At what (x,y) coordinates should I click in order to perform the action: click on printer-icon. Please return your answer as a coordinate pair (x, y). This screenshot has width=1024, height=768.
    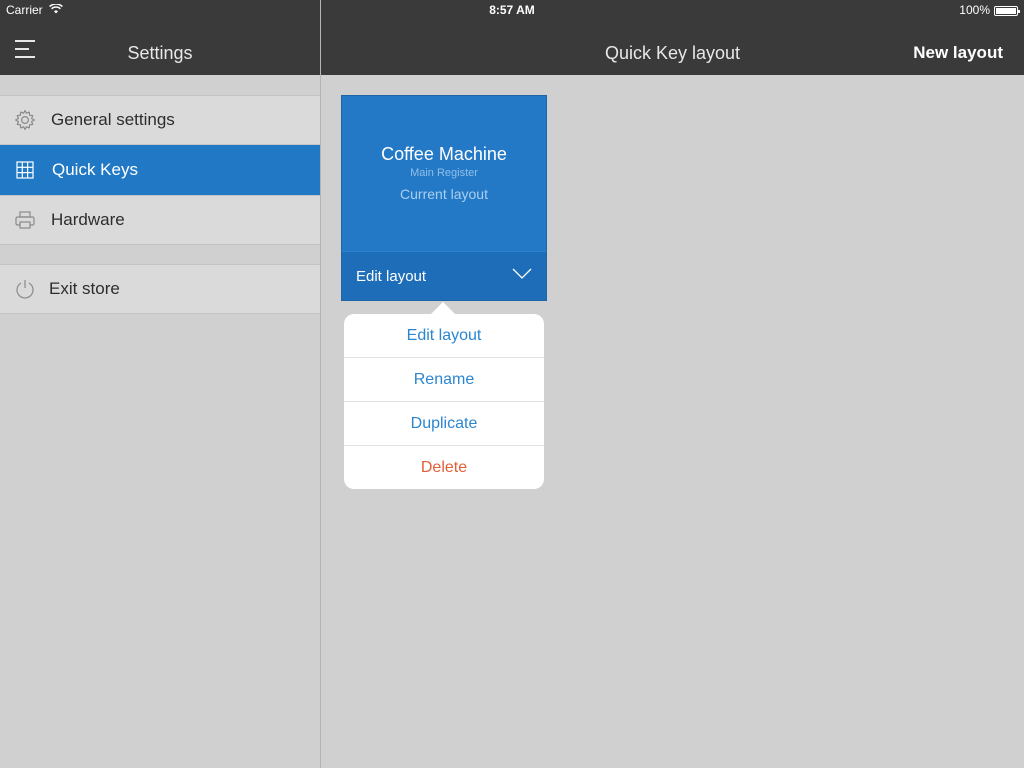
    Looking at the image, I should click on (25, 220).